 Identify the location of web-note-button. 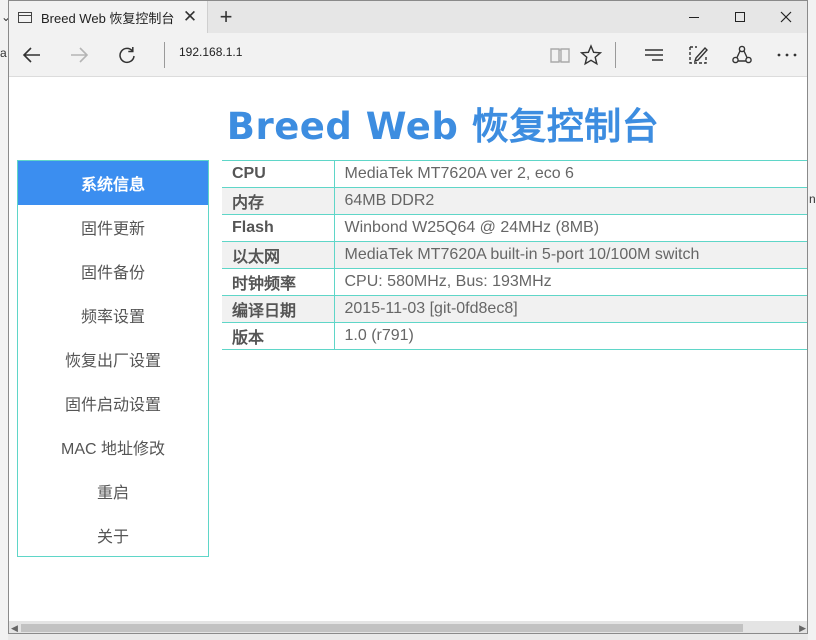
(698, 55).